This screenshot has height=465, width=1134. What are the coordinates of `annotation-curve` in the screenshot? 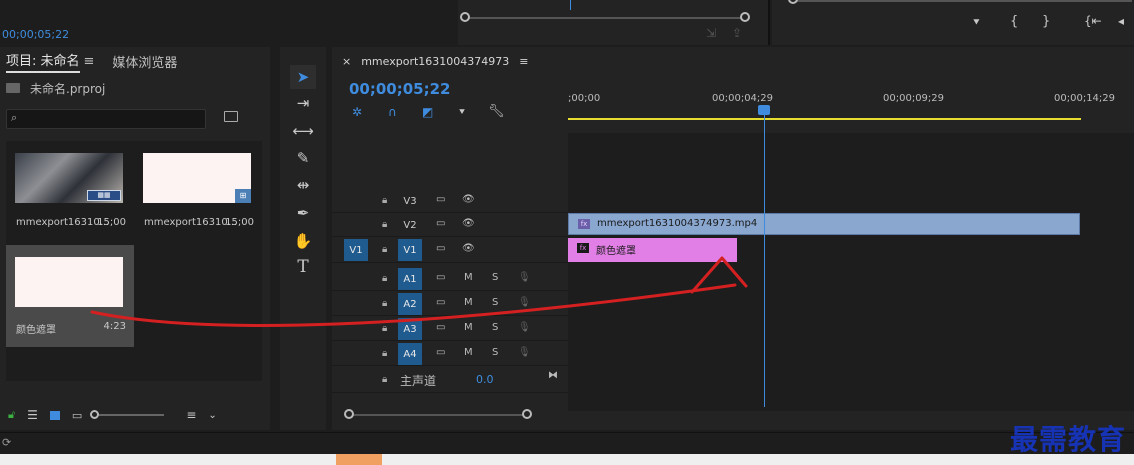 It's located at (413, 305).